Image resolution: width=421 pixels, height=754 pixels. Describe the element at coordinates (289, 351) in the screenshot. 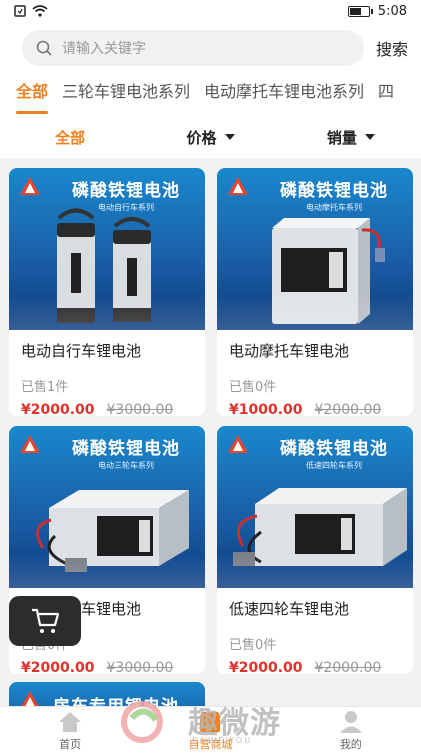

I see `product-name: 电动摩托车锂电池` at that location.